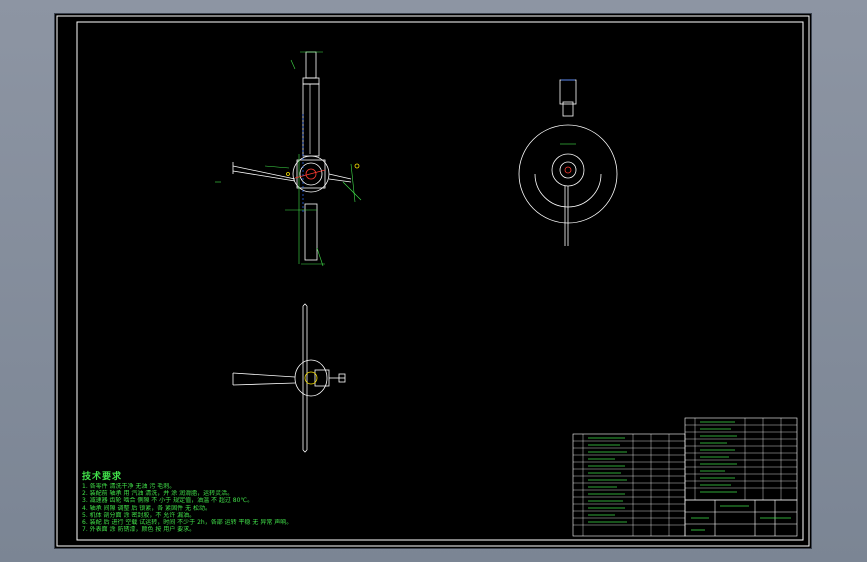 This screenshot has height=562, width=867. Describe the element at coordinates (311, 65) in the screenshot. I see `motor-top` at that location.